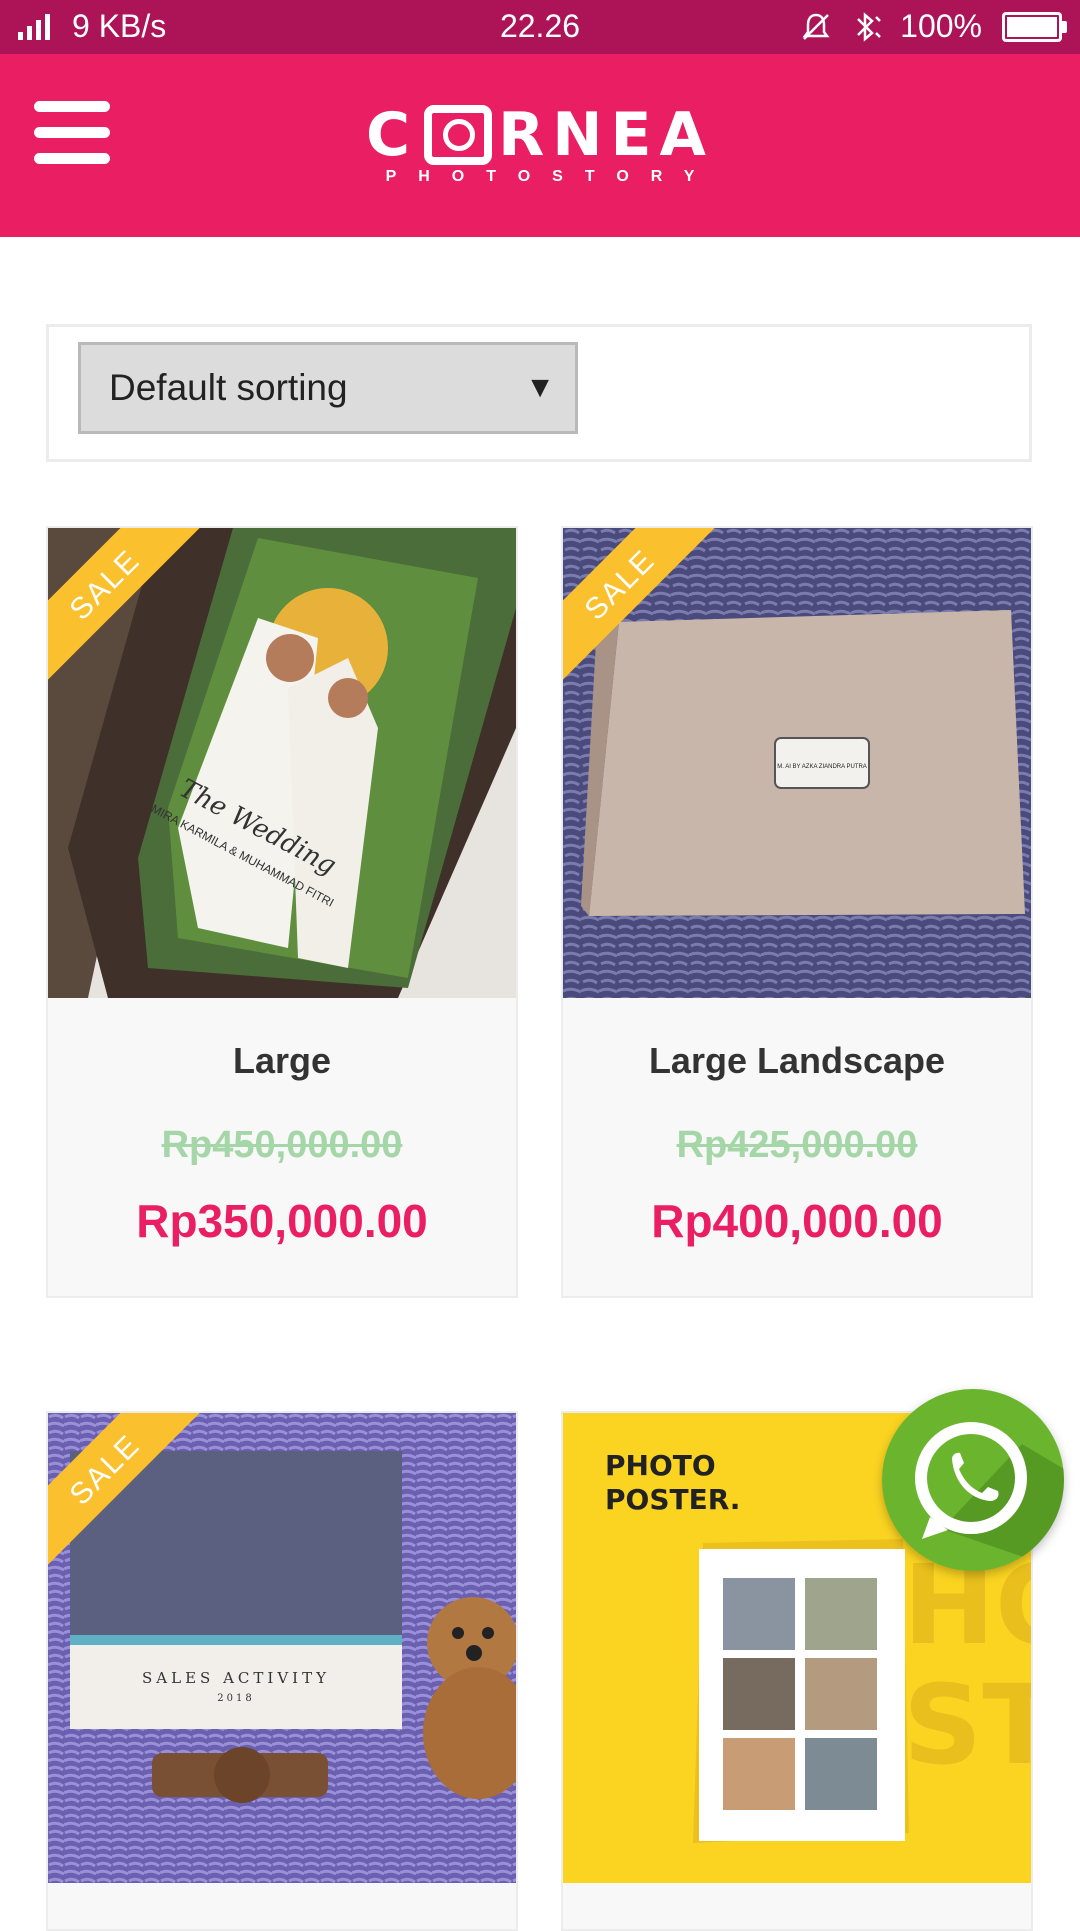 This screenshot has height=1931, width=1080. Describe the element at coordinates (816, 26) in the screenshot. I see `bell-off-icon` at that location.